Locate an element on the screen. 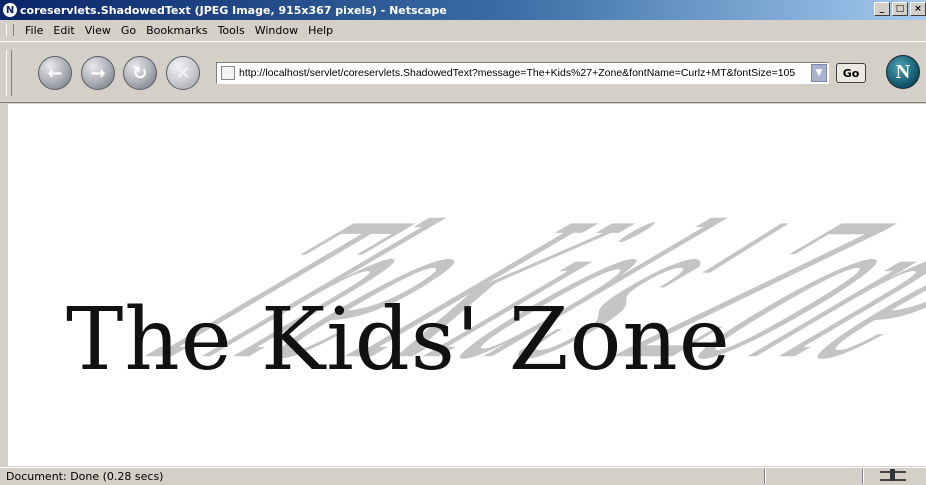 The width and height of the screenshot is (926, 485). status-text: Document: Done (0.28 secs) is located at coordinates (85, 476).